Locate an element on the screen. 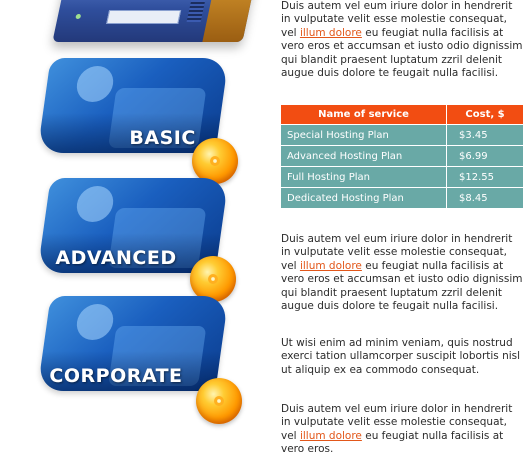 This screenshot has width=527, height=459. service-cost: $12.55 is located at coordinates (485, 177).